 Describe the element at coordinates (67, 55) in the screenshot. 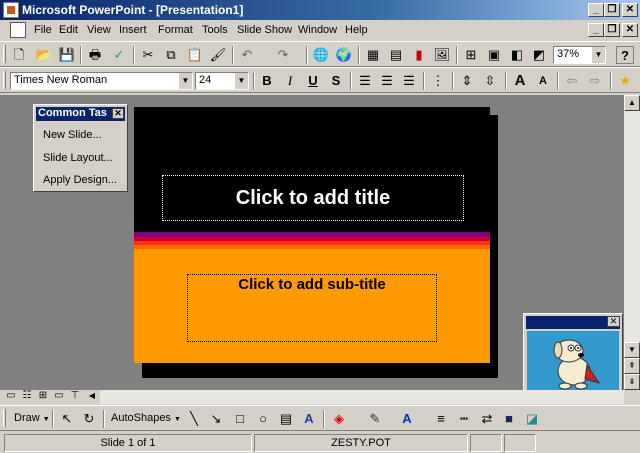

I see `save-icon: 💾` at that location.